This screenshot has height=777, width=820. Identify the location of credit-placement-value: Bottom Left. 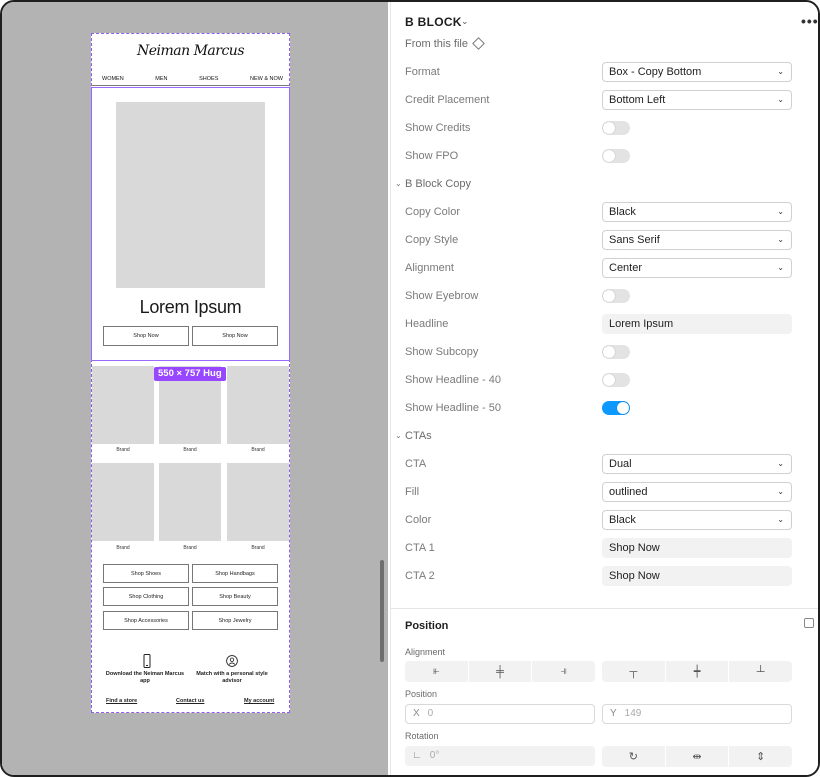
(637, 100).